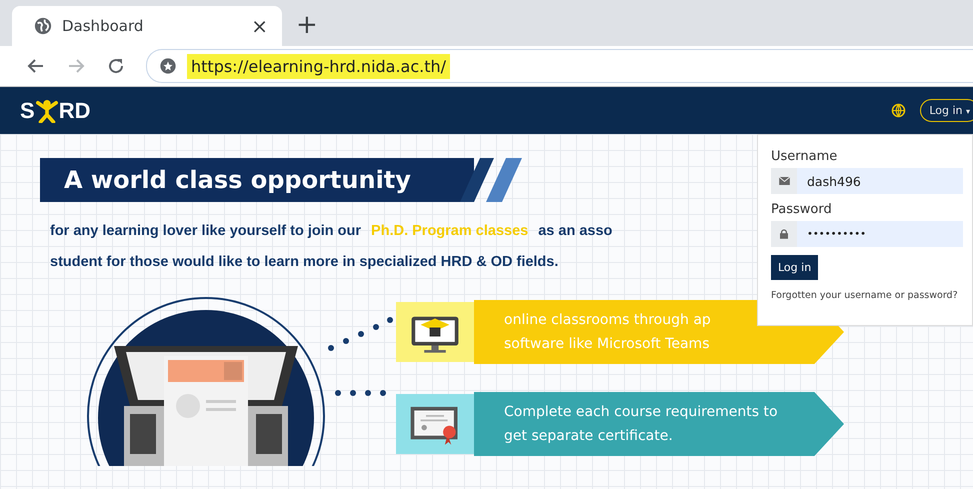 The width and height of the screenshot is (973, 489). I want to click on feature-text: software like Microsoft Teams, so click(607, 344).